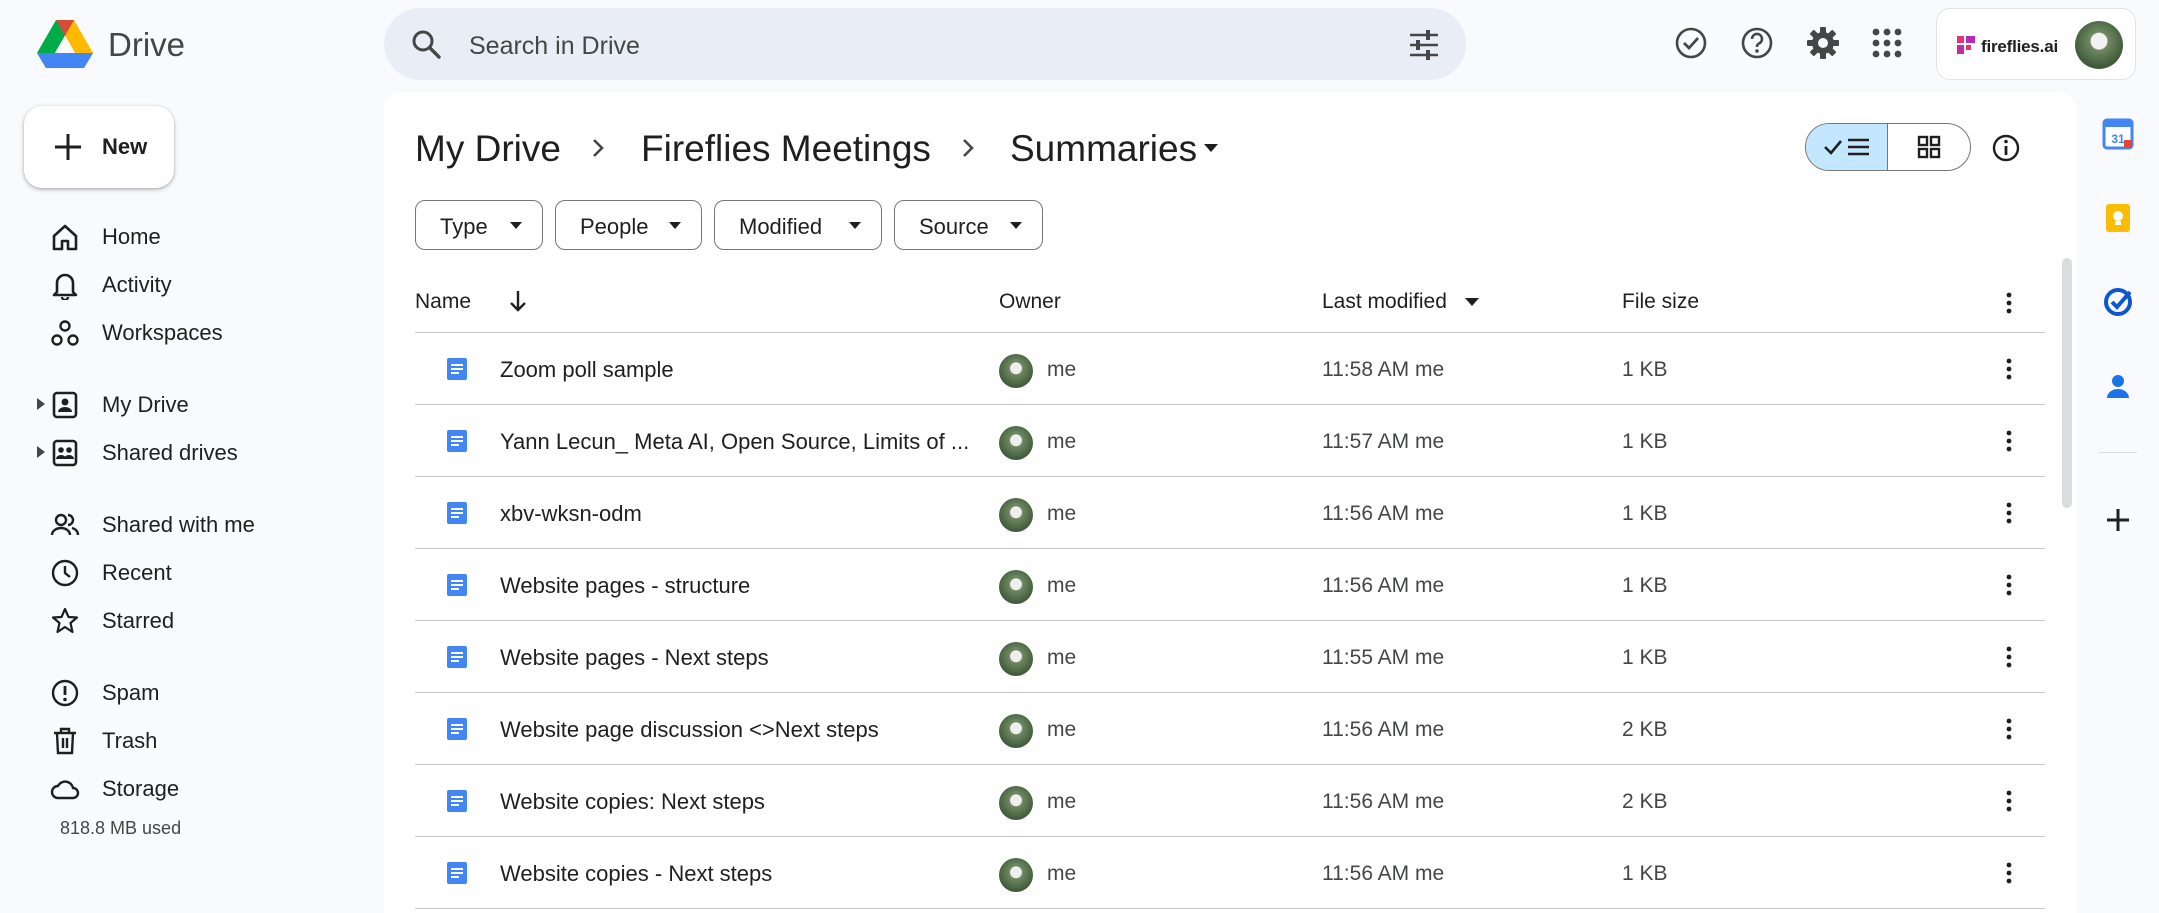  What do you see at coordinates (1230, 369) in the screenshot?
I see `table-row: Zoom poll sample me 11:58 AM me 1 KB` at bounding box center [1230, 369].